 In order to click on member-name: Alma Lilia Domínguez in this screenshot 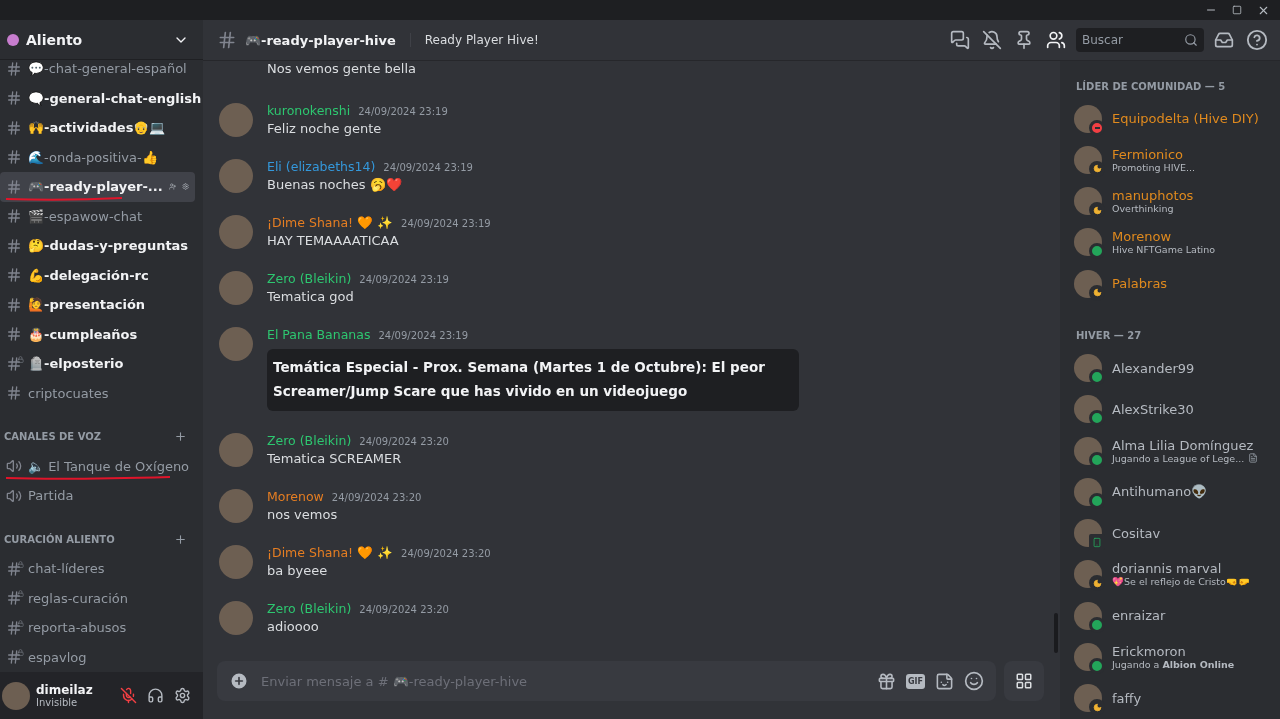, I will do `click(1185, 445)`.